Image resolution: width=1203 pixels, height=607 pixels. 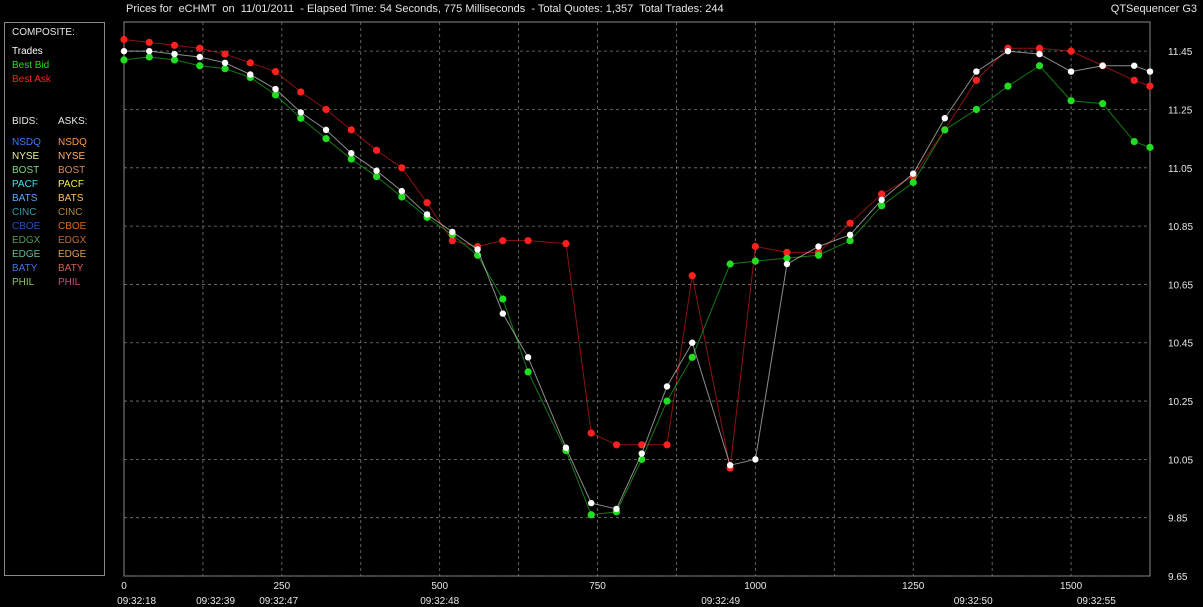 I want to click on y-tick-label: 10.45, so click(x=1180, y=344).